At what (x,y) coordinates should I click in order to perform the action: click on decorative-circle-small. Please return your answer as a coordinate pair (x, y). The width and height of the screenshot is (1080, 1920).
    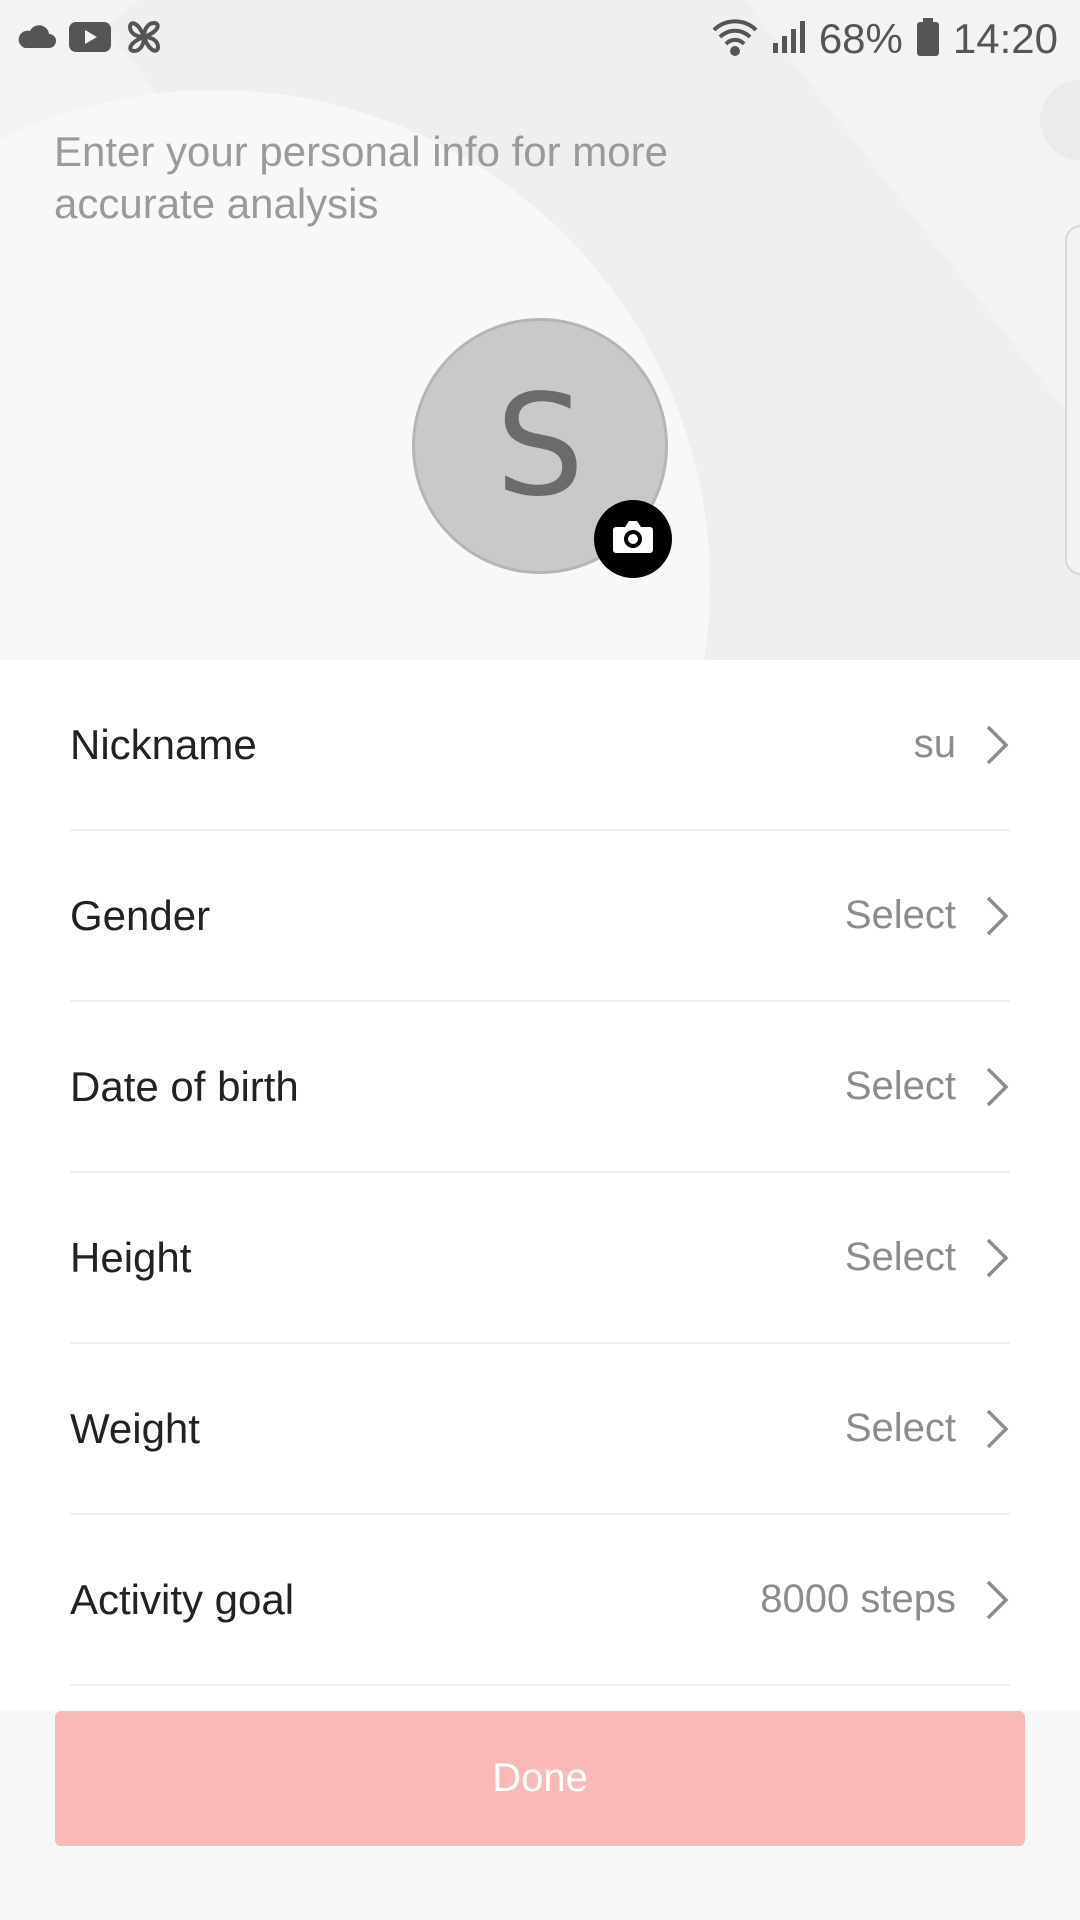
    Looking at the image, I should click on (1060, 120).